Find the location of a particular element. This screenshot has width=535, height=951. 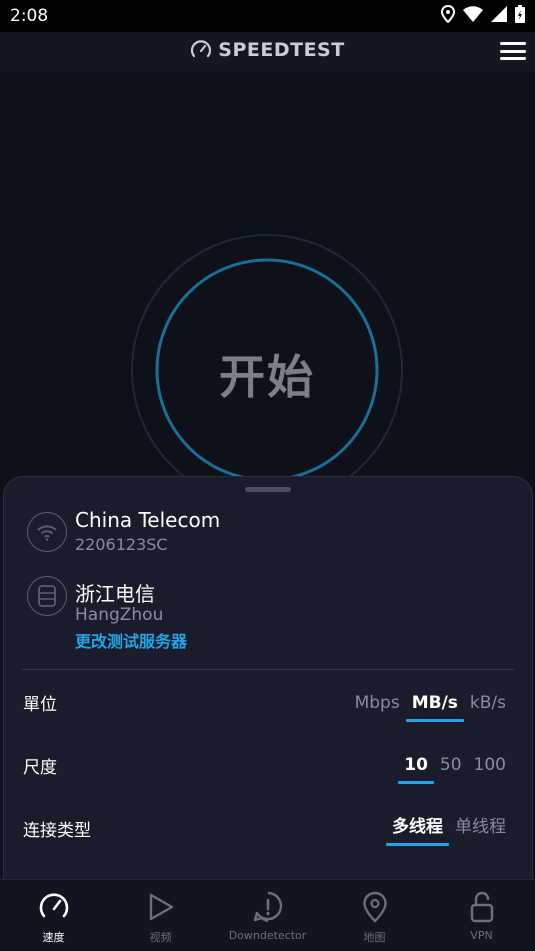

scale-label: 尺度 is located at coordinates (40, 768).